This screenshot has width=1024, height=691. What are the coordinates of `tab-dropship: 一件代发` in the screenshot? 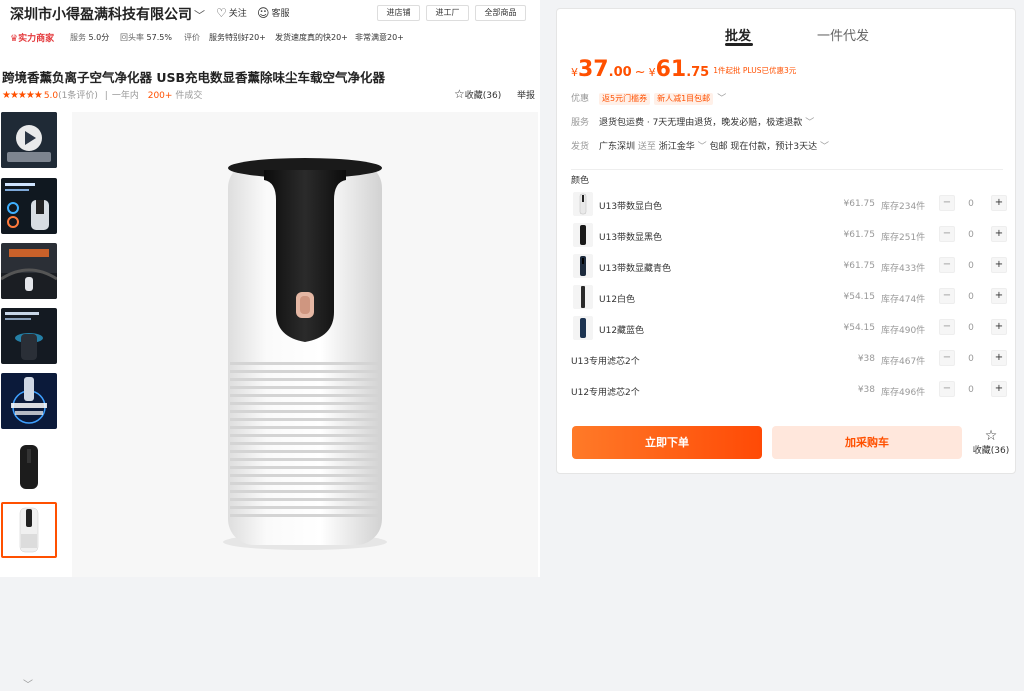 It's located at (843, 34).